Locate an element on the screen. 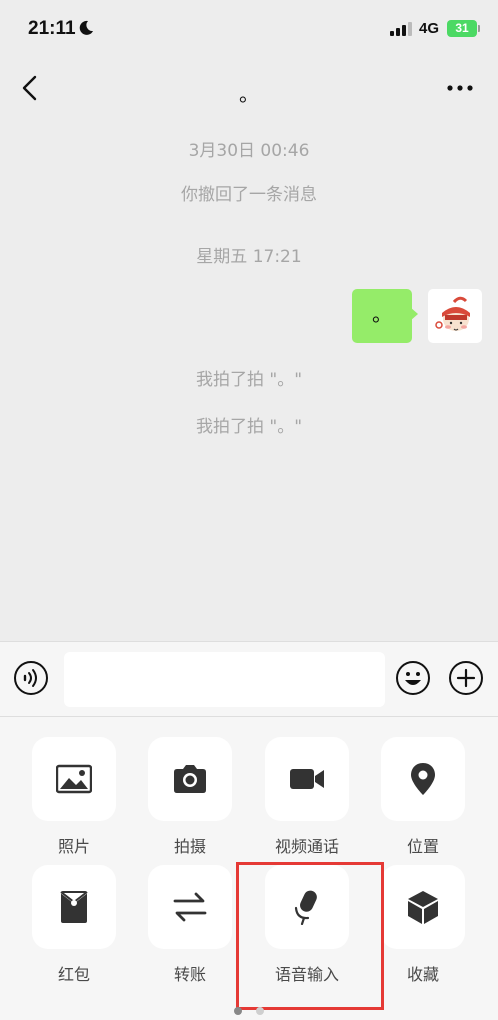 Image resolution: width=498 pixels, height=1020 pixels. avatar is located at coordinates (455, 316).